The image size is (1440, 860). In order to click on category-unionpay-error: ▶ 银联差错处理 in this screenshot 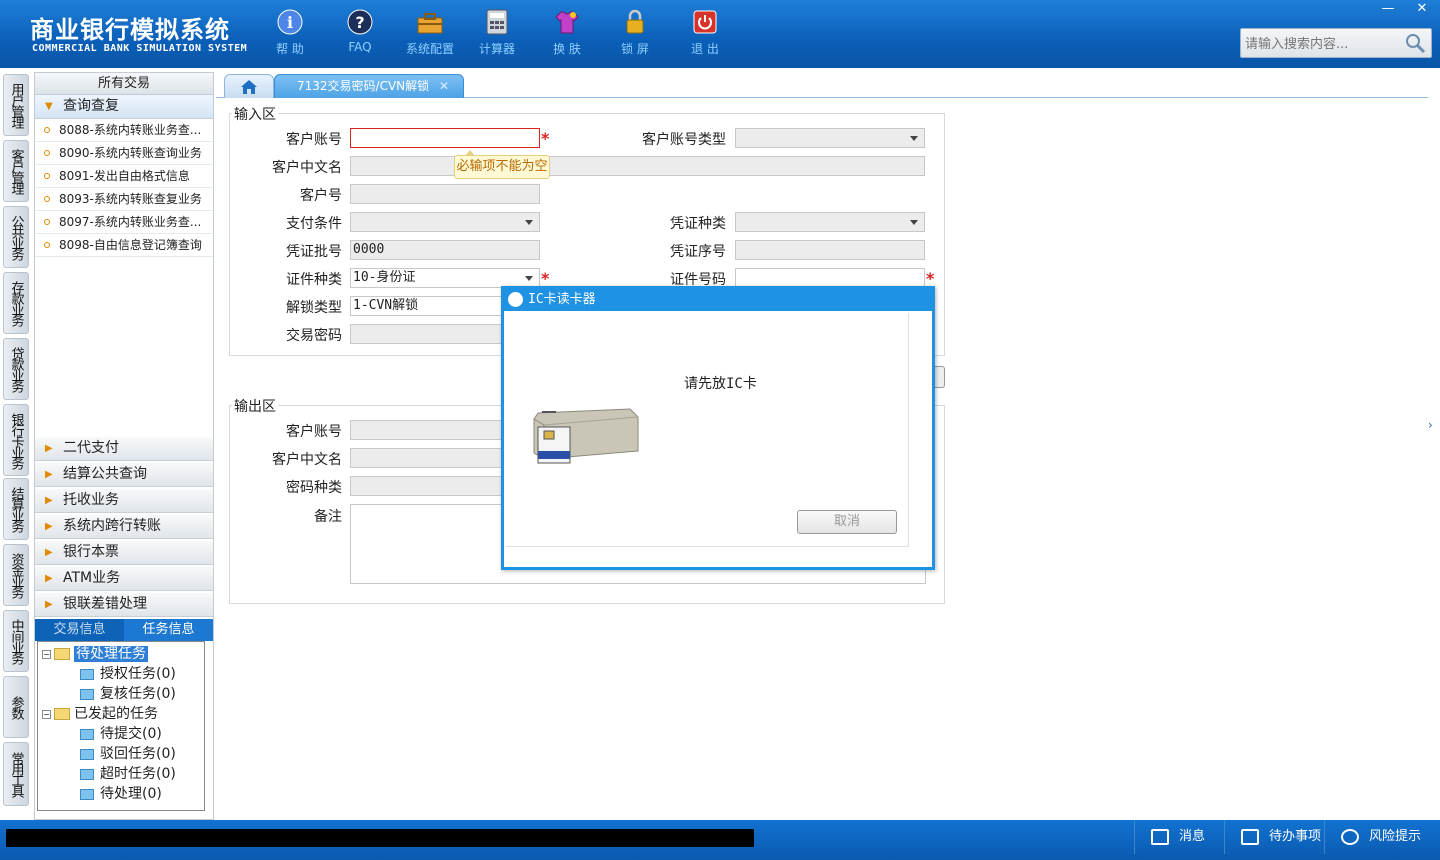, I will do `click(124, 605)`.